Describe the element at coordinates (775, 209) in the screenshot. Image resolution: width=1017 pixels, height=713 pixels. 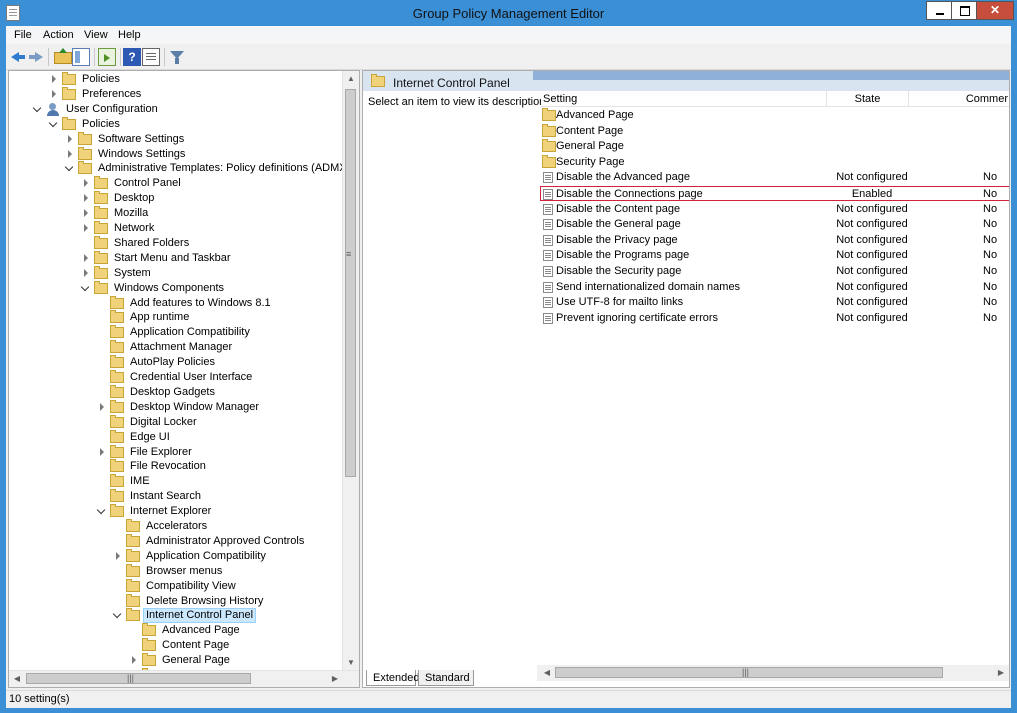
I see `list-item-policy: Disable the Content page Not configured No` at that location.